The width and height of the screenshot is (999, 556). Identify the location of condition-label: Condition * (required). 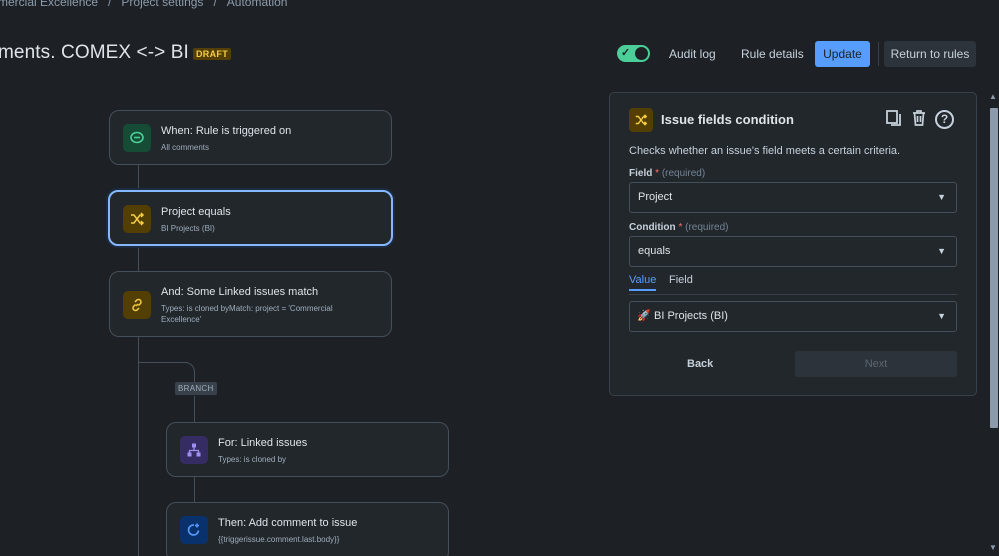
(678, 227).